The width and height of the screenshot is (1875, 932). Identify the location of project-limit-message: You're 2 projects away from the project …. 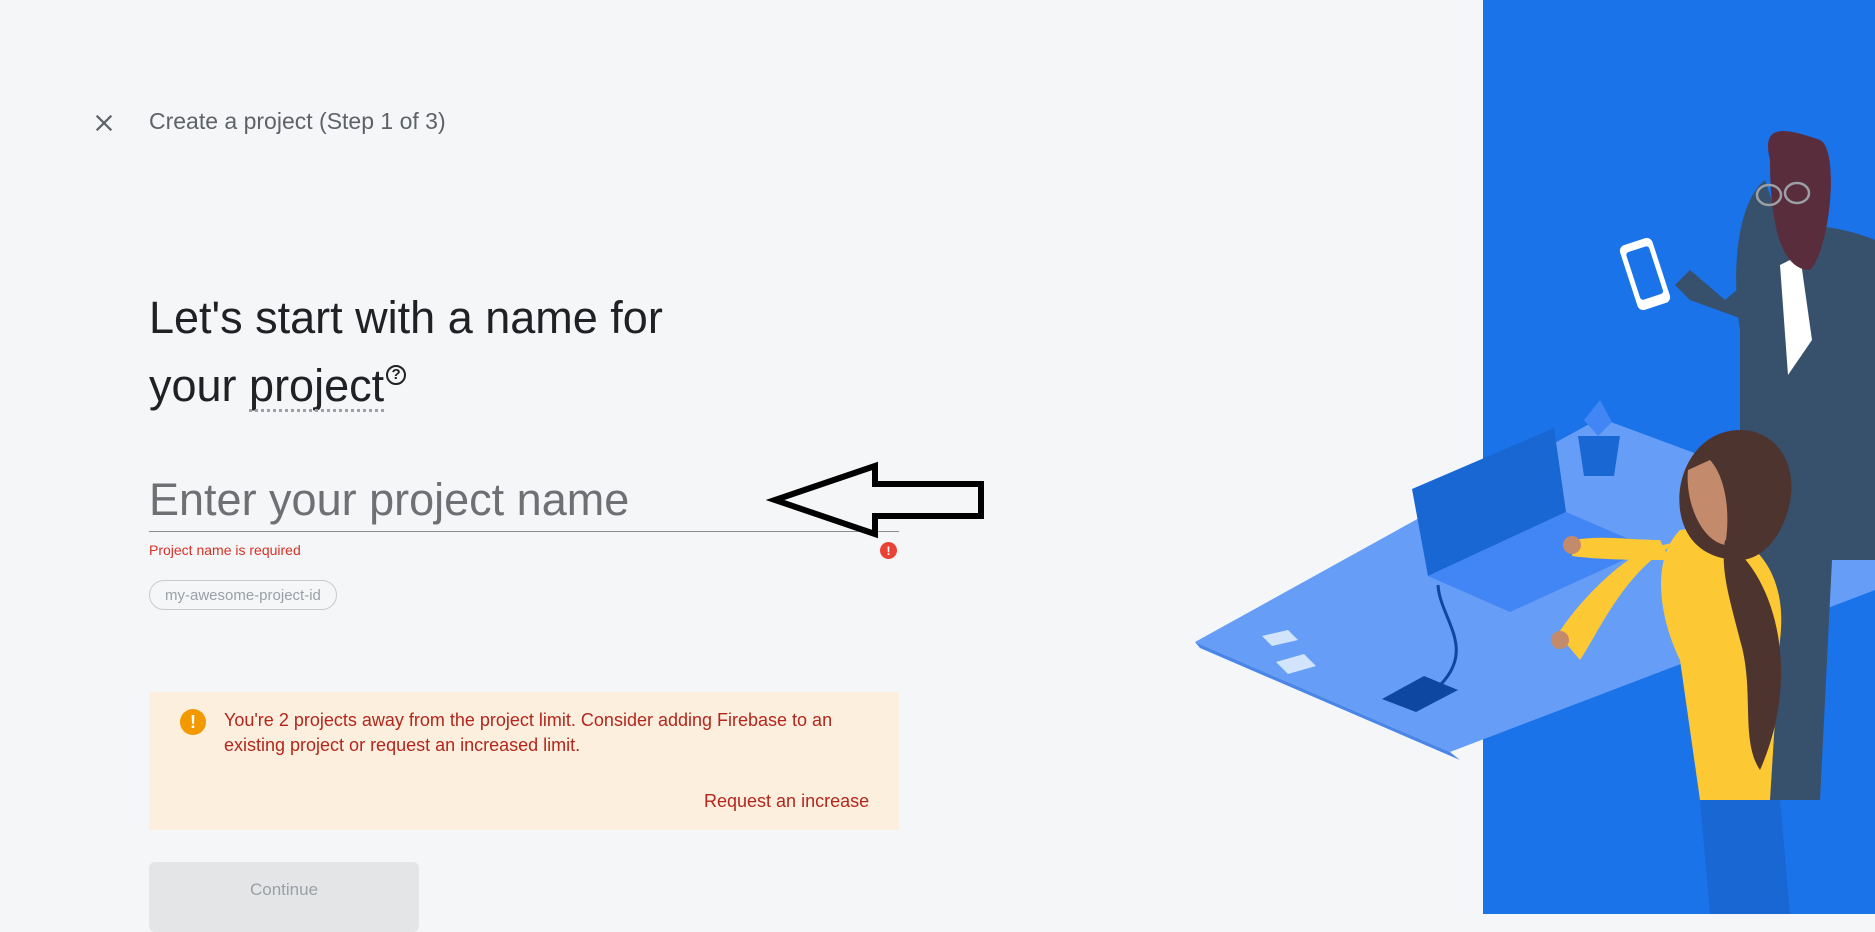
(528, 732).